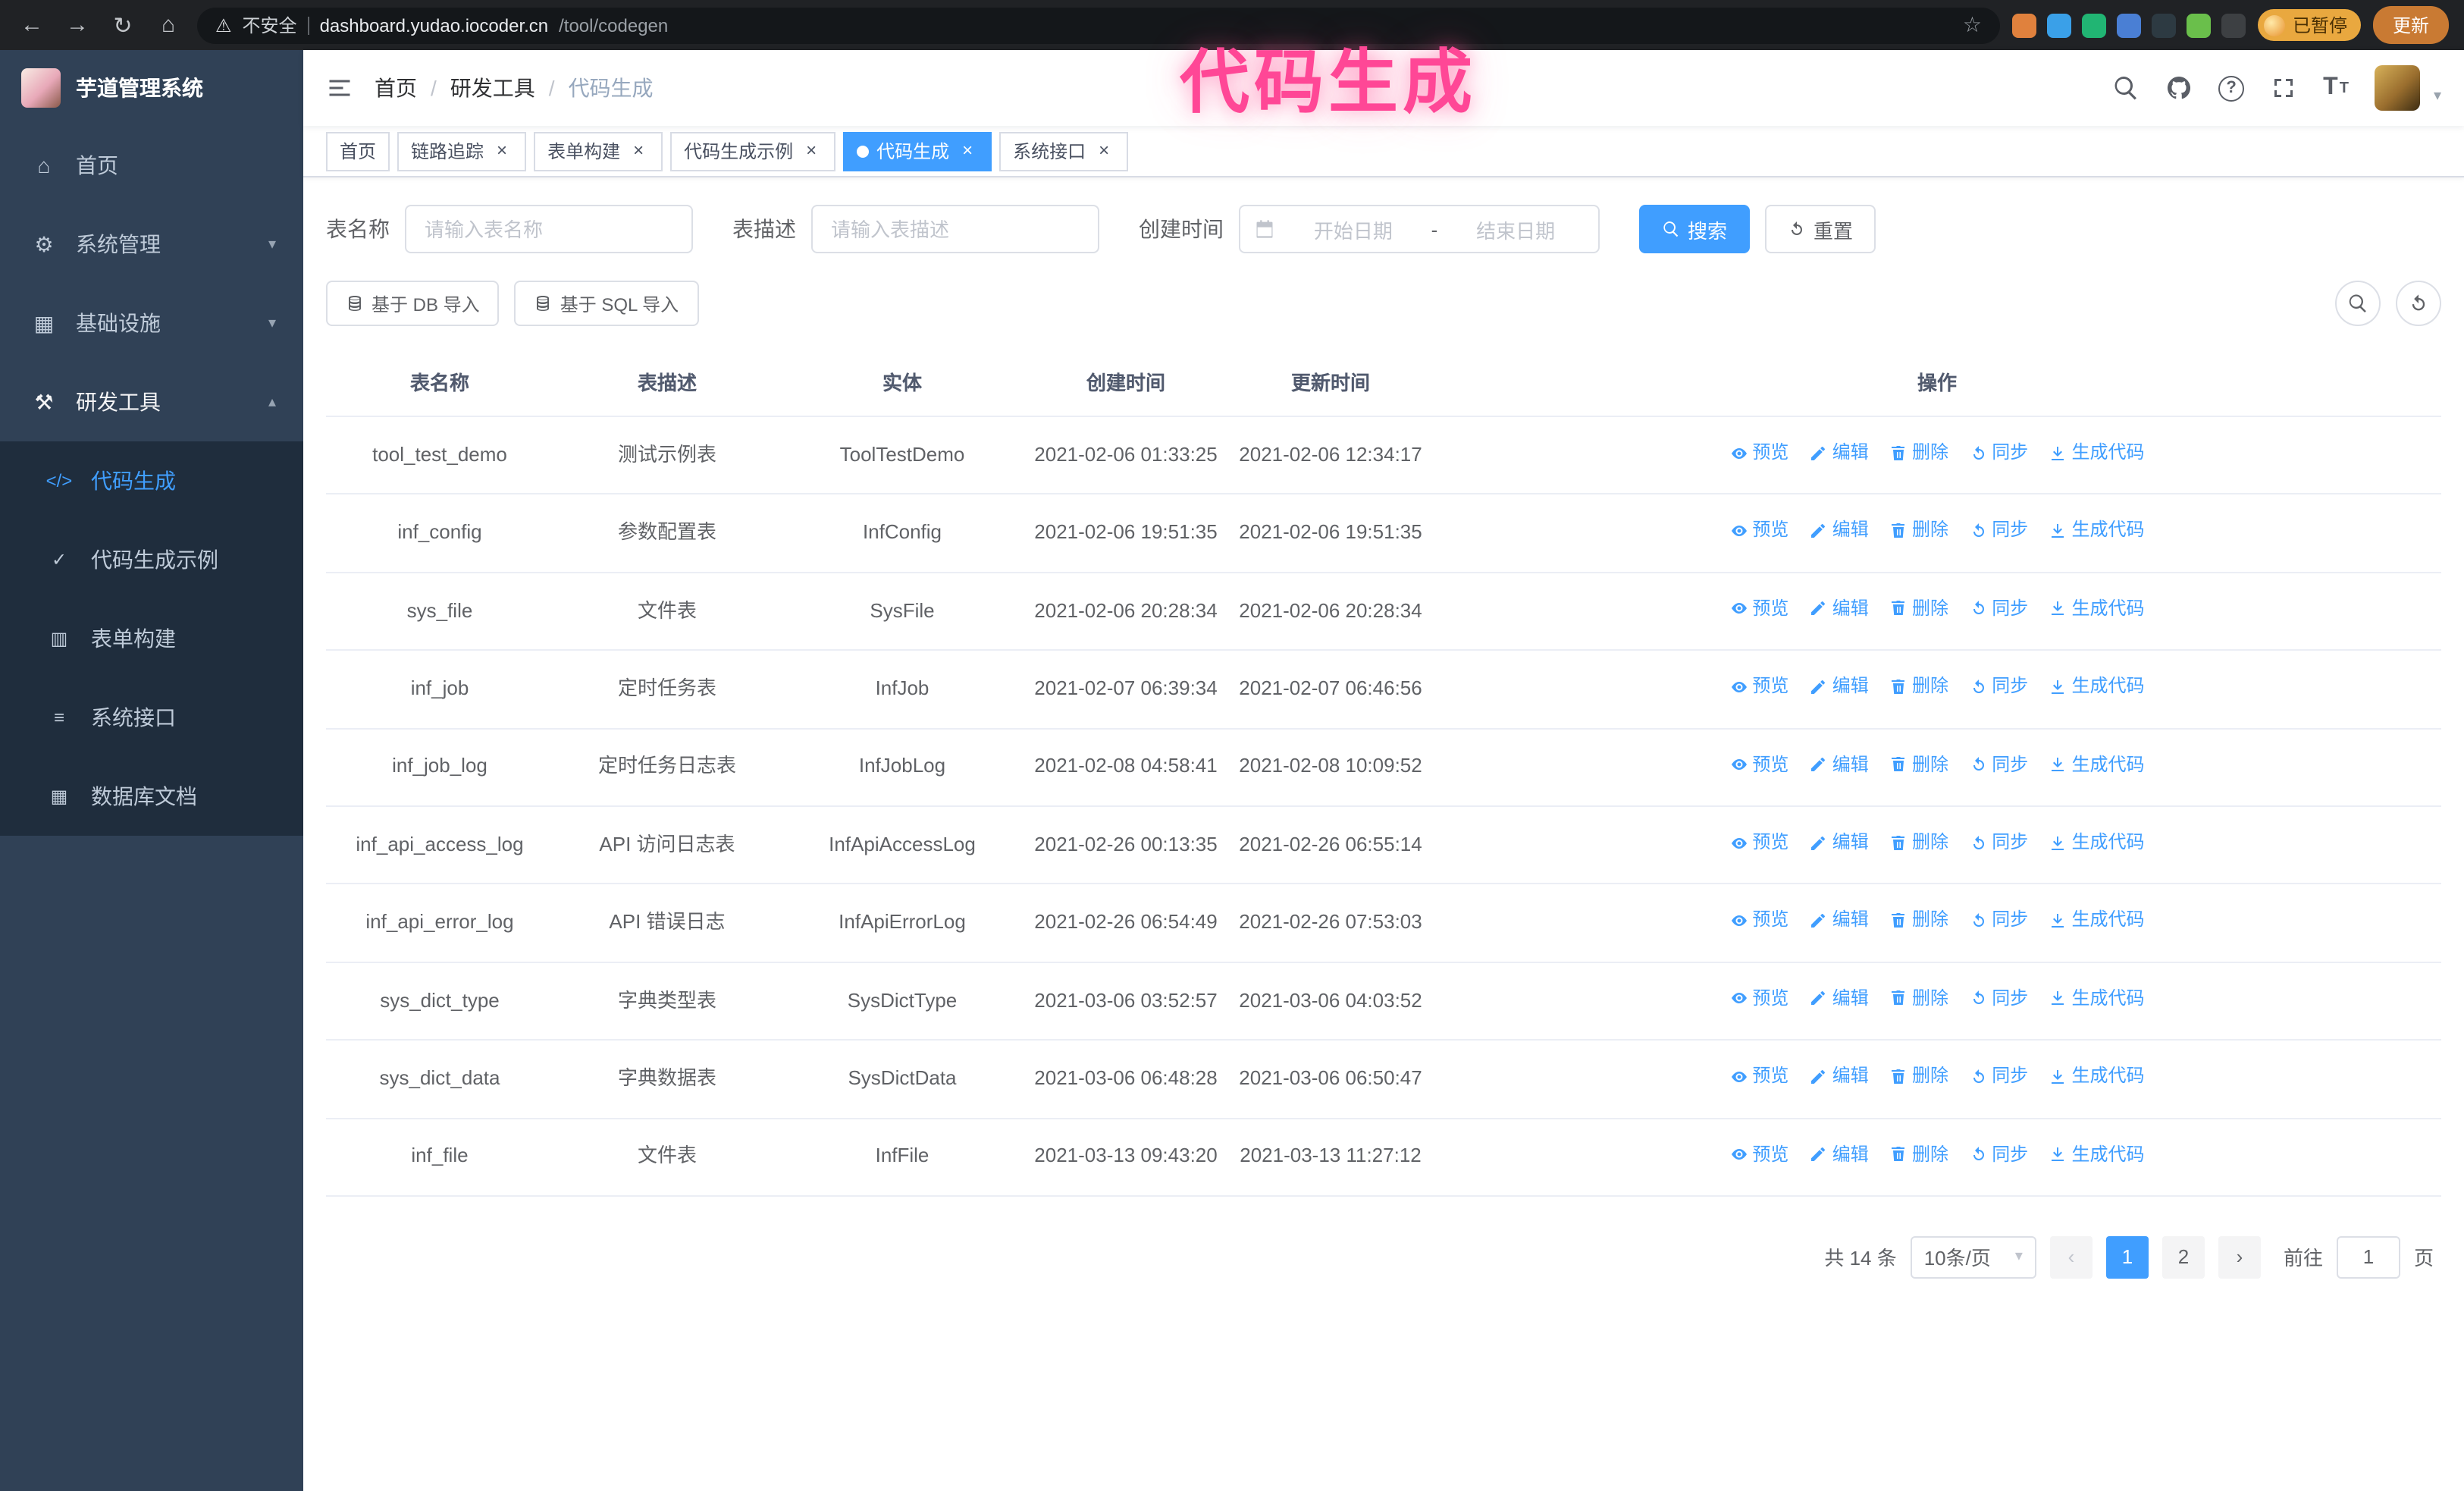  What do you see at coordinates (151, 165) in the screenshot?
I see `sidebar-menu-item: ⌂ 首页` at bounding box center [151, 165].